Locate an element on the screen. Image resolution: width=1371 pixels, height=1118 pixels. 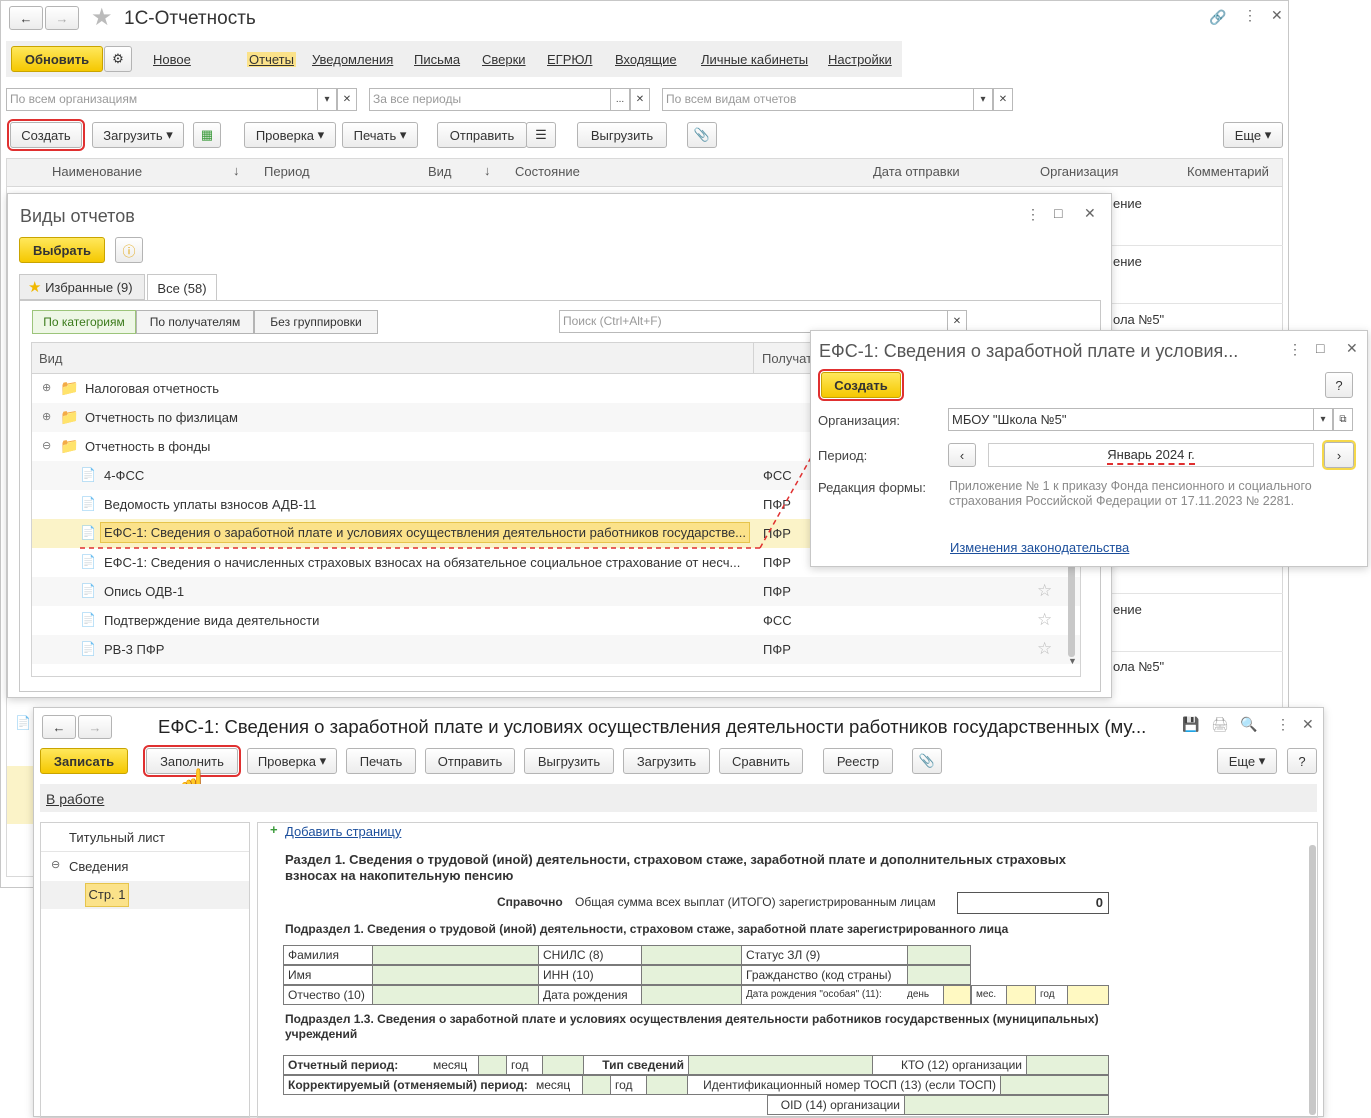
ref-label: Справочно is located at coordinates (530, 902).